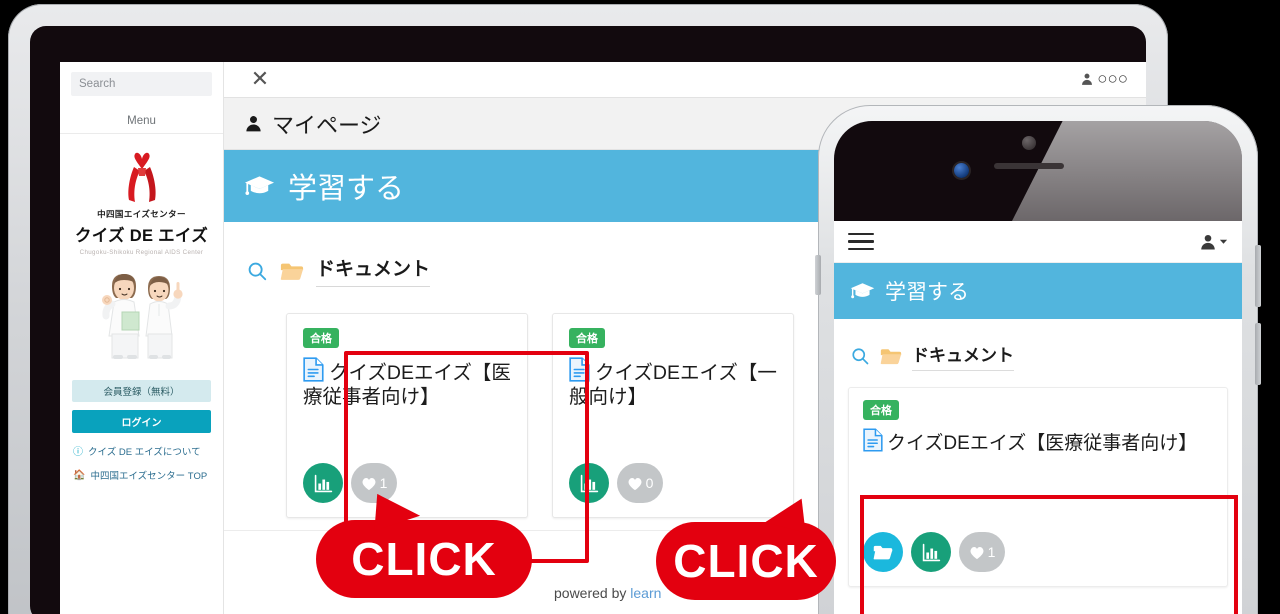 This screenshot has height=614, width=1280. Describe the element at coordinates (346, 189) in the screenshot. I see `study-title: 学習する` at that location.